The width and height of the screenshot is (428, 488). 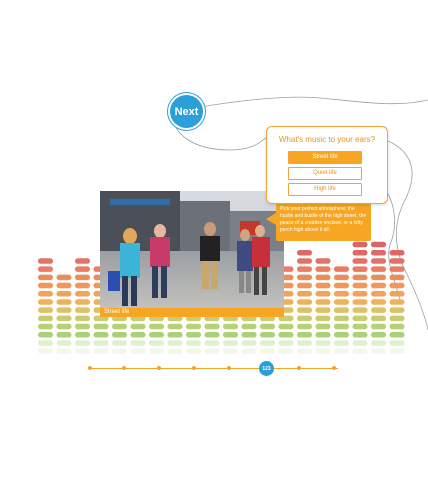 What do you see at coordinates (325, 173) in the screenshot?
I see `option-quiet-life: Quiet life` at bounding box center [325, 173].